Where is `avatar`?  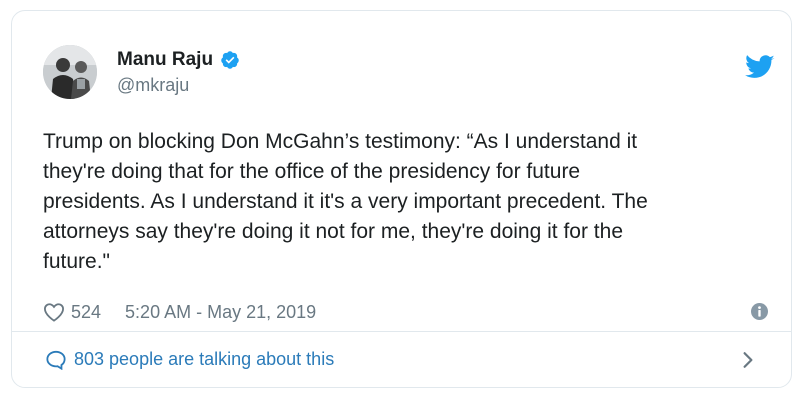
avatar is located at coordinates (70, 72).